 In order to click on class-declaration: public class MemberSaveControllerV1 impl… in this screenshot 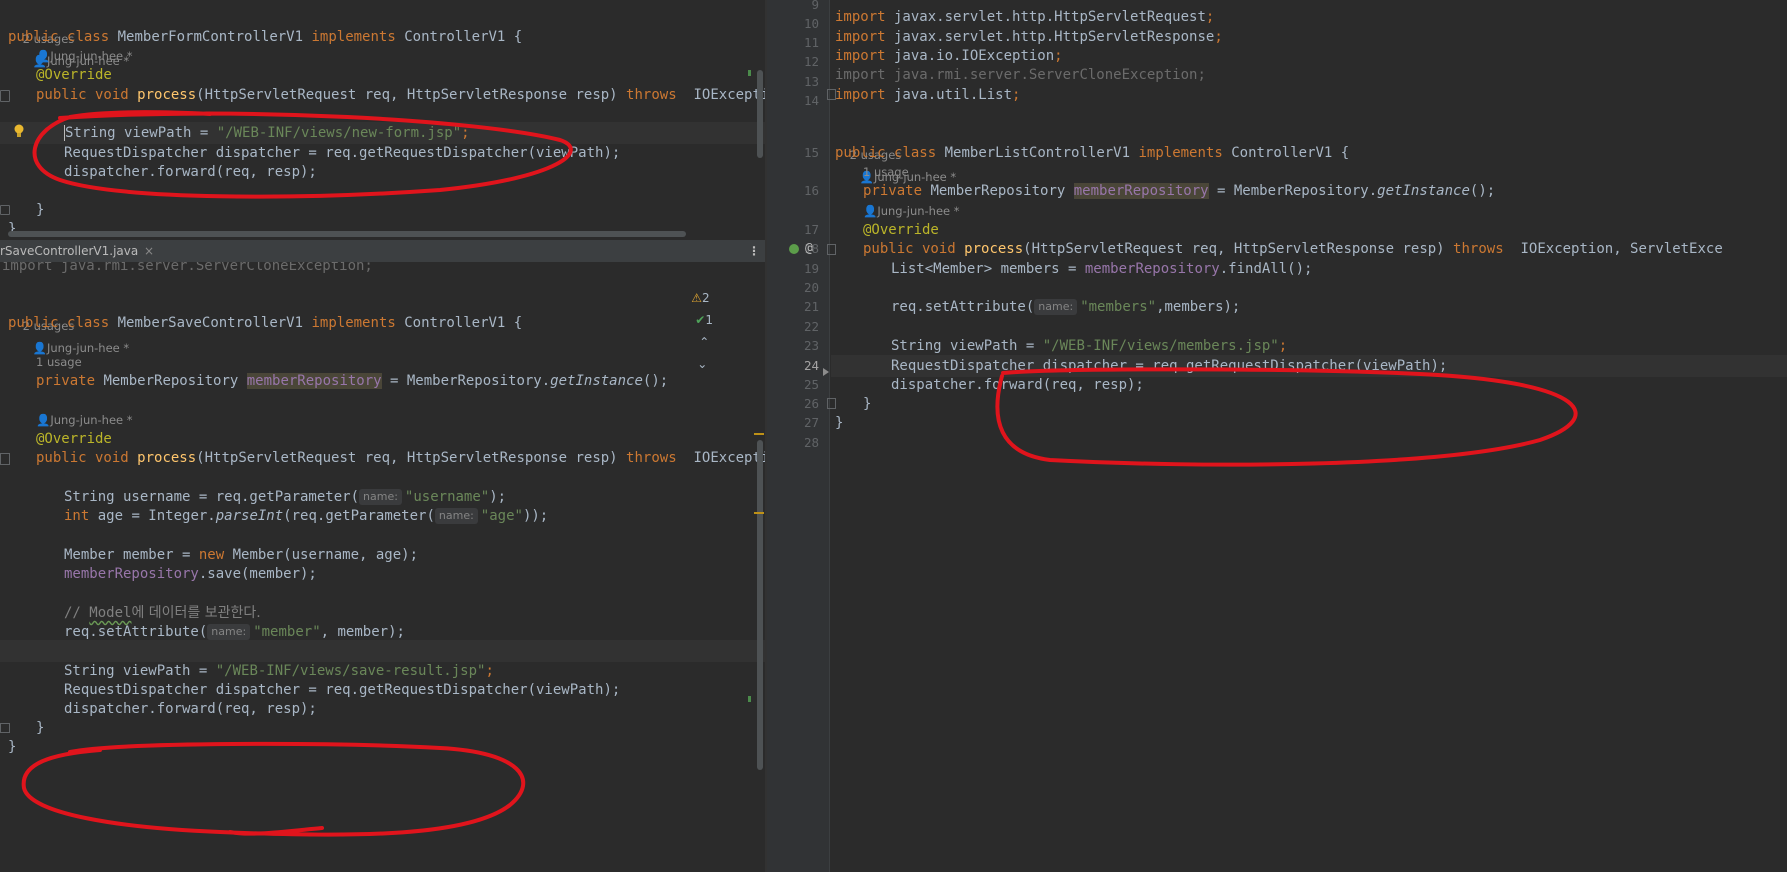, I will do `click(265, 323)`.